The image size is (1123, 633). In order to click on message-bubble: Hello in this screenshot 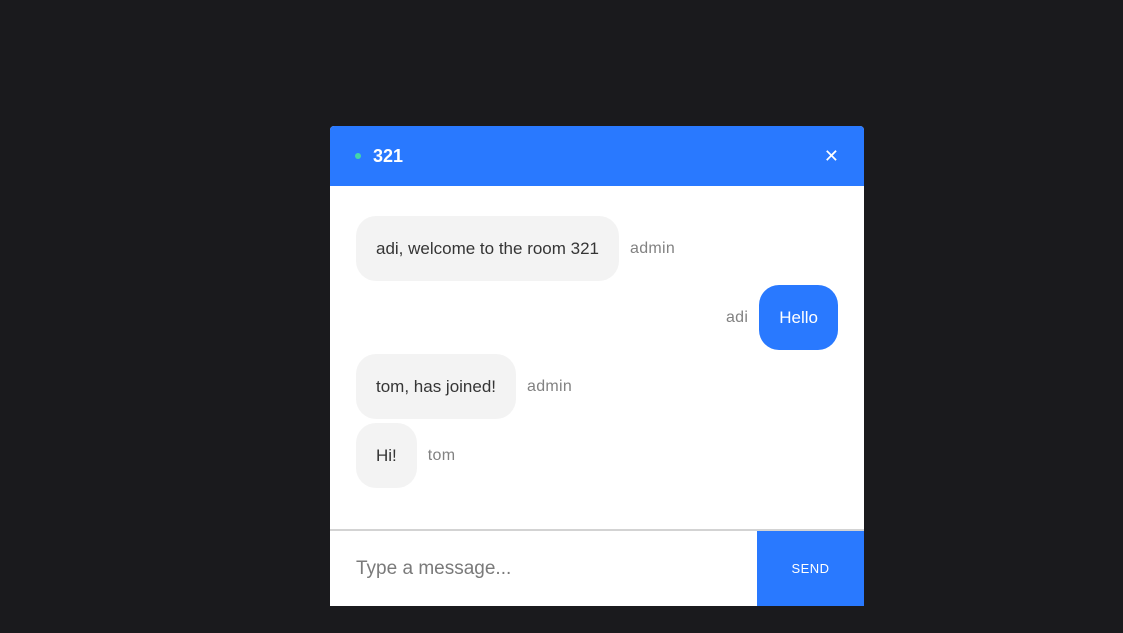, I will do `click(798, 317)`.